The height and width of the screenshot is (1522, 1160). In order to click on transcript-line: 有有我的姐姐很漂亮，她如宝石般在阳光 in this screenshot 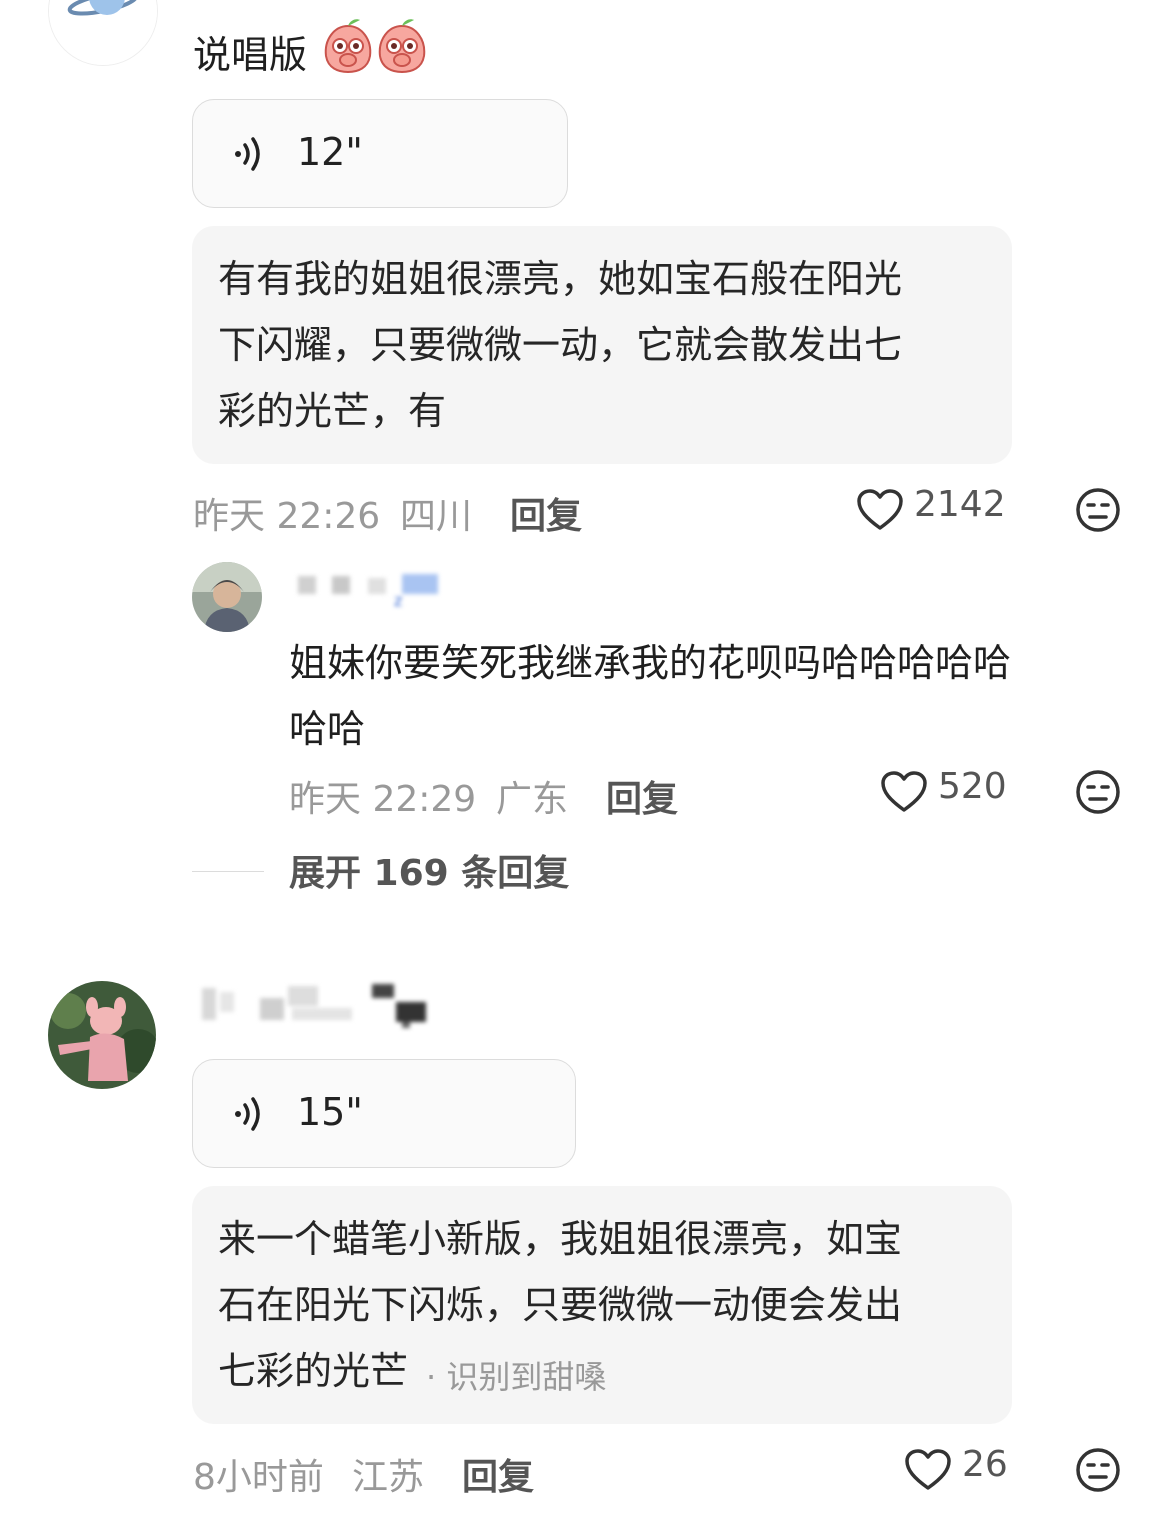, I will do `click(560, 279)`.